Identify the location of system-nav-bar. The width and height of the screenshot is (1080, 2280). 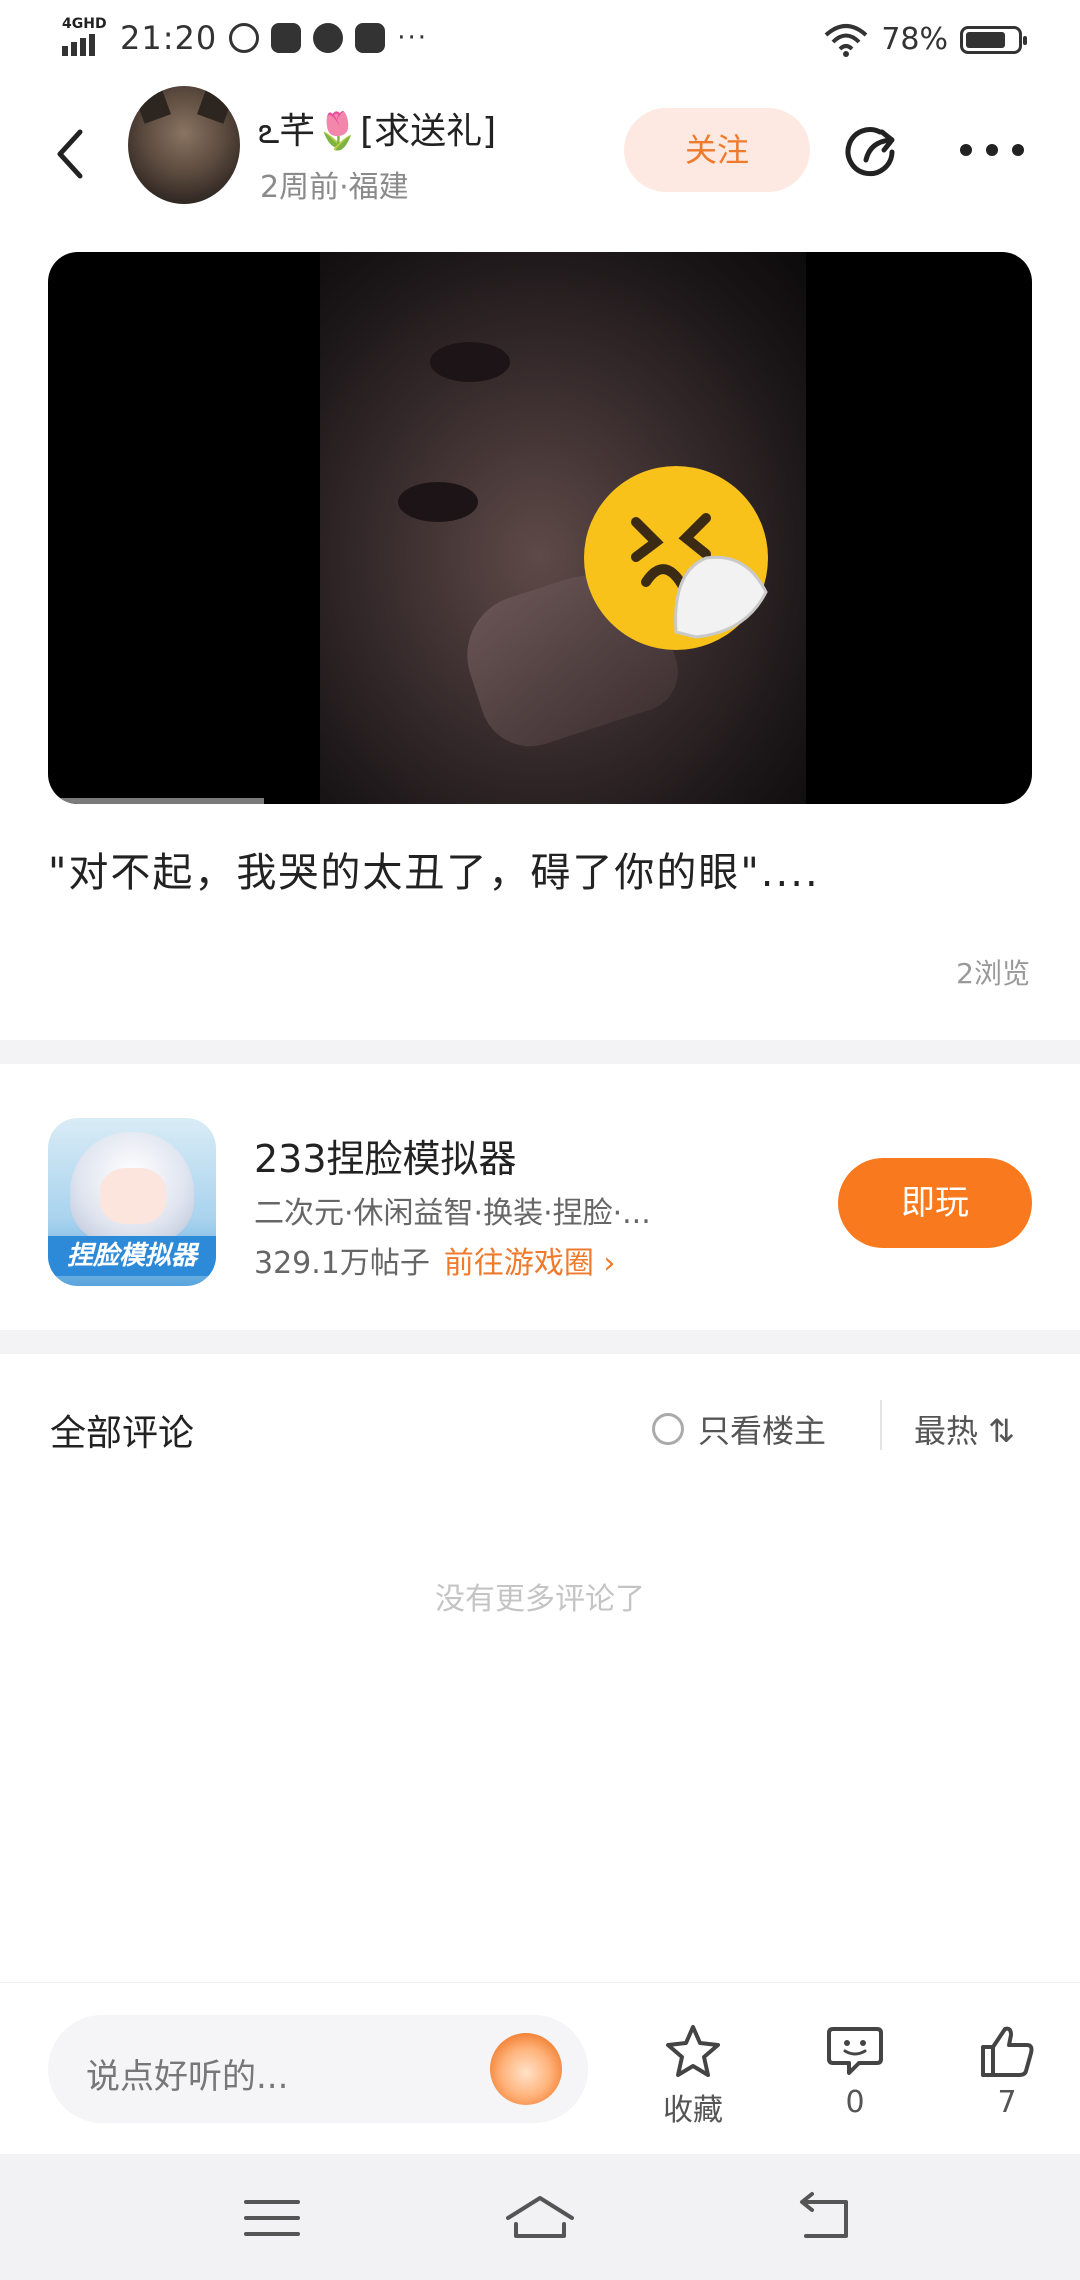
(540, 2217).